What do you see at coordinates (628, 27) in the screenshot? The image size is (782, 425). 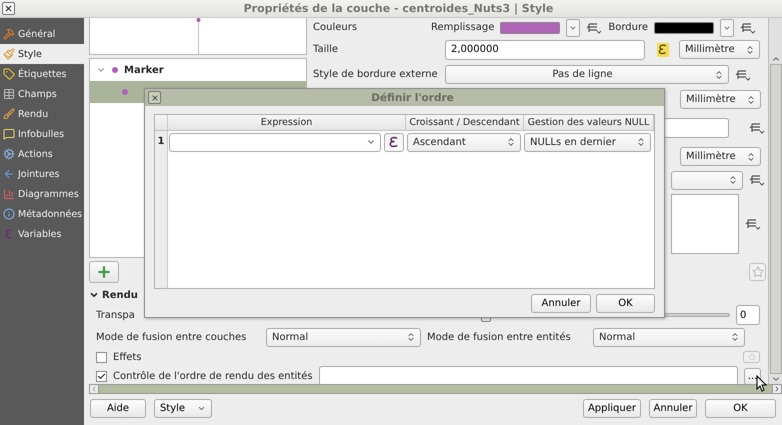 I see `swatch-label: Bordure` at bounding box center [628, 27].